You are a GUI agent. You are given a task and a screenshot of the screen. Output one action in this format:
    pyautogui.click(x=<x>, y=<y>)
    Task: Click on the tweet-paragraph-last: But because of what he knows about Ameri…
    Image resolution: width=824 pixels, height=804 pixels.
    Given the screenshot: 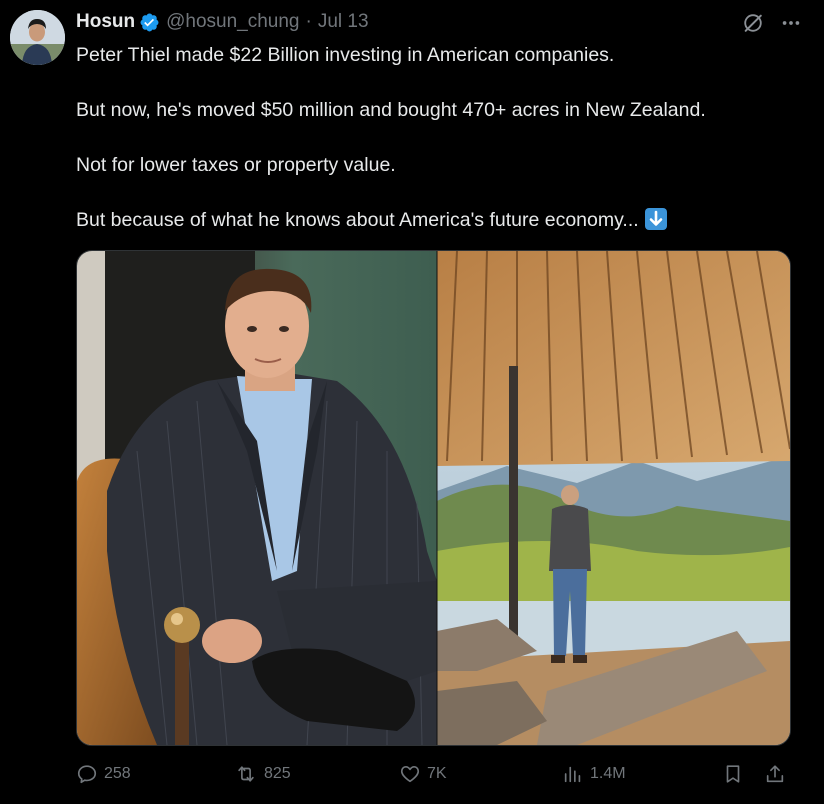 What is the action you would take?
    pyautogui.click(x=436, y=221)
    